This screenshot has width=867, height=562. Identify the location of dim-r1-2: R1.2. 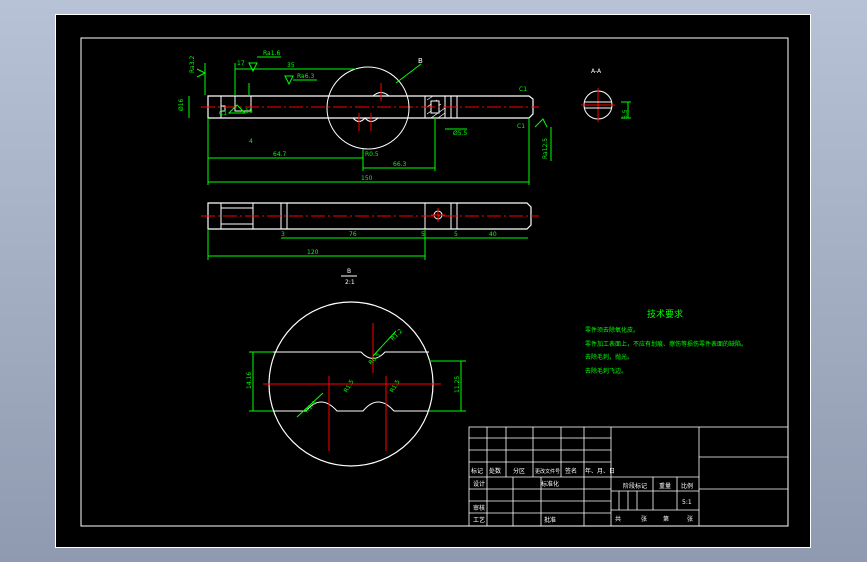
(396, 335).